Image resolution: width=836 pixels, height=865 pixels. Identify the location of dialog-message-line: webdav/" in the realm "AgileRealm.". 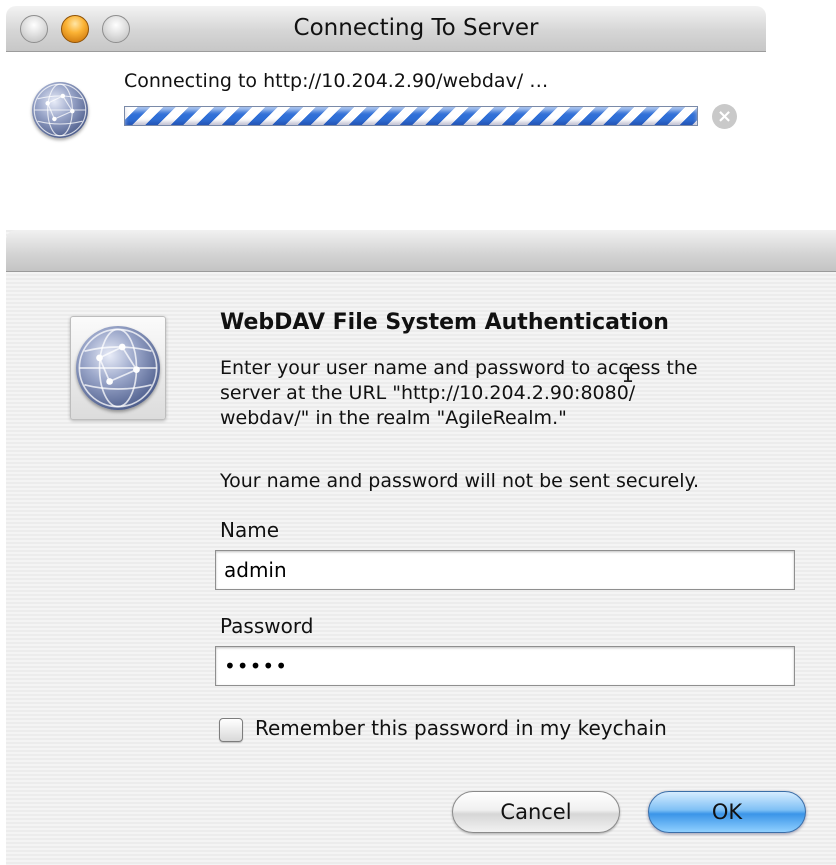
(393, 418).